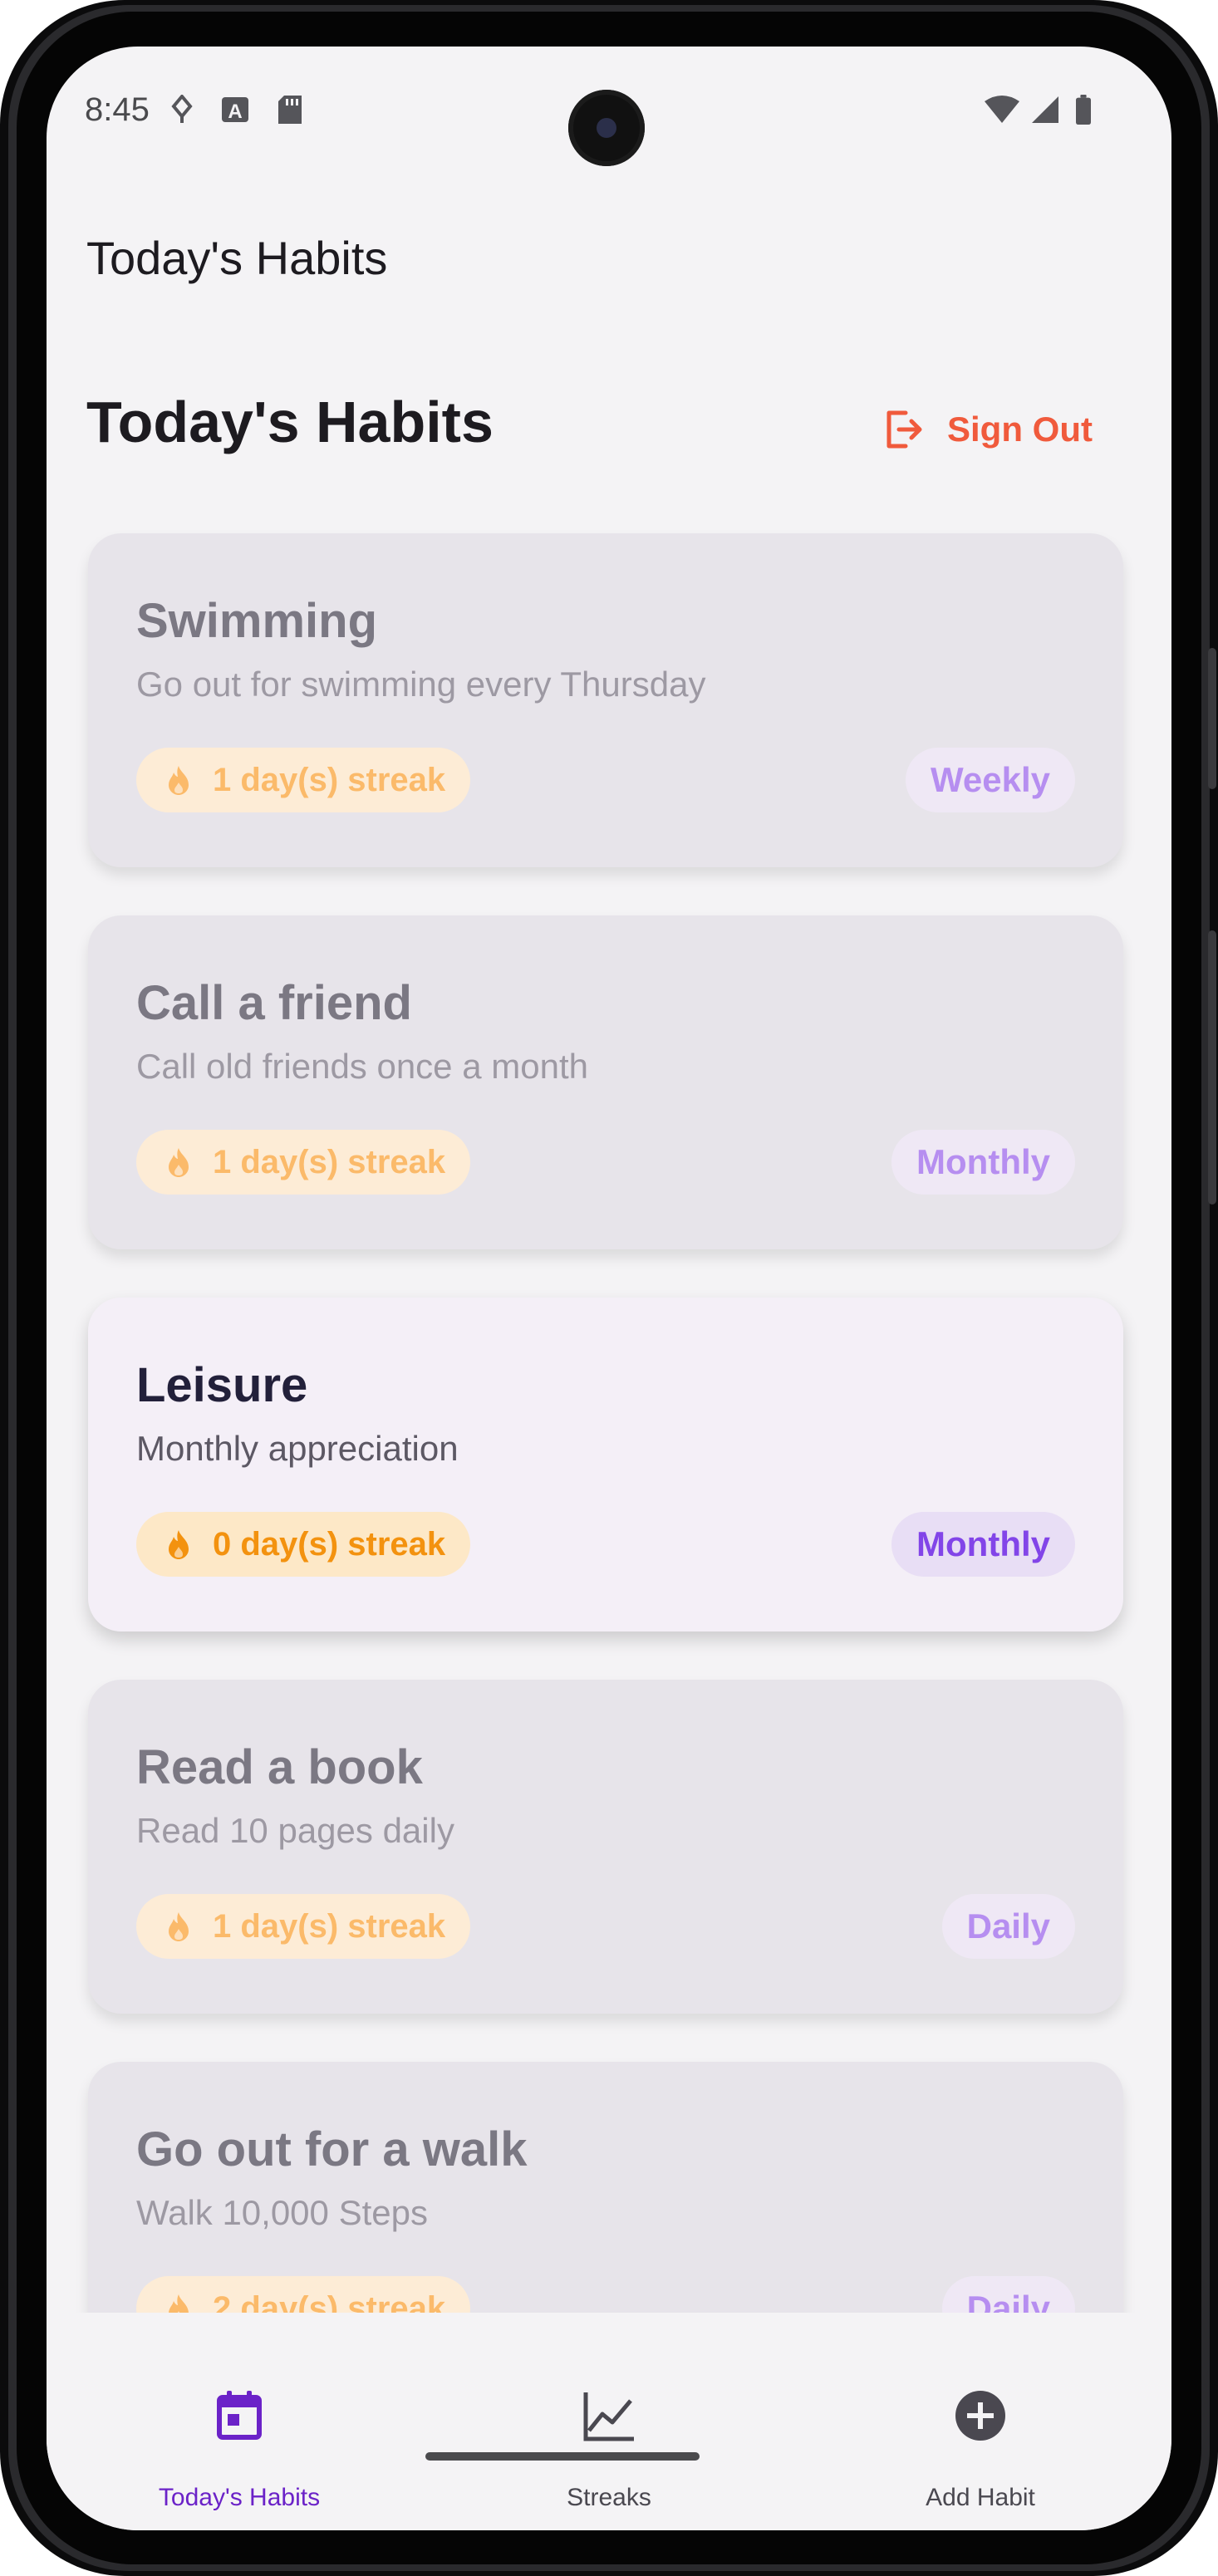  I want to click on sd-card-icon, so click(290, 110).